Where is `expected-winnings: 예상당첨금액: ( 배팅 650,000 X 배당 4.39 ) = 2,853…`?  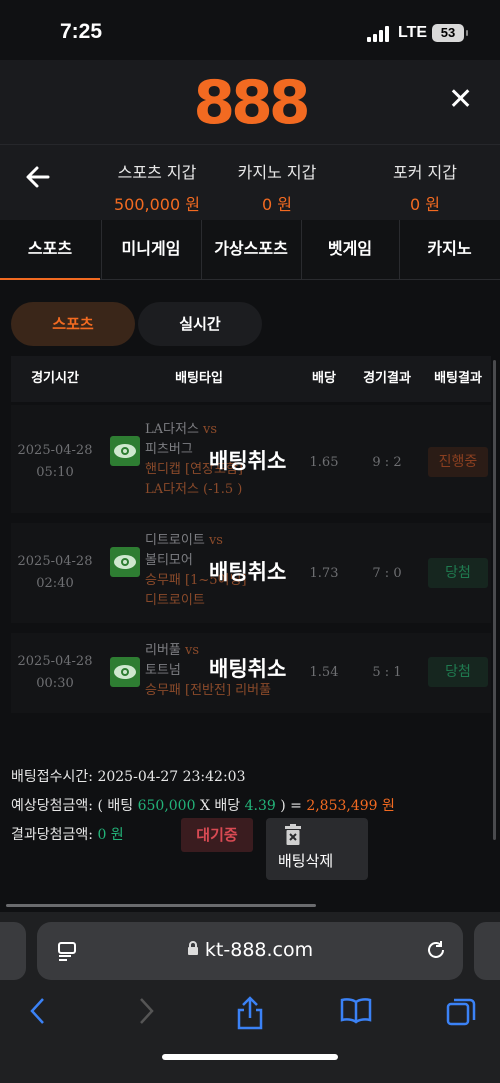 expected-winnings: 예상당첨금액: ( 배팅 650,000 X 배당 4.39 ) = 2,853… is located at coordinates (203, 806).